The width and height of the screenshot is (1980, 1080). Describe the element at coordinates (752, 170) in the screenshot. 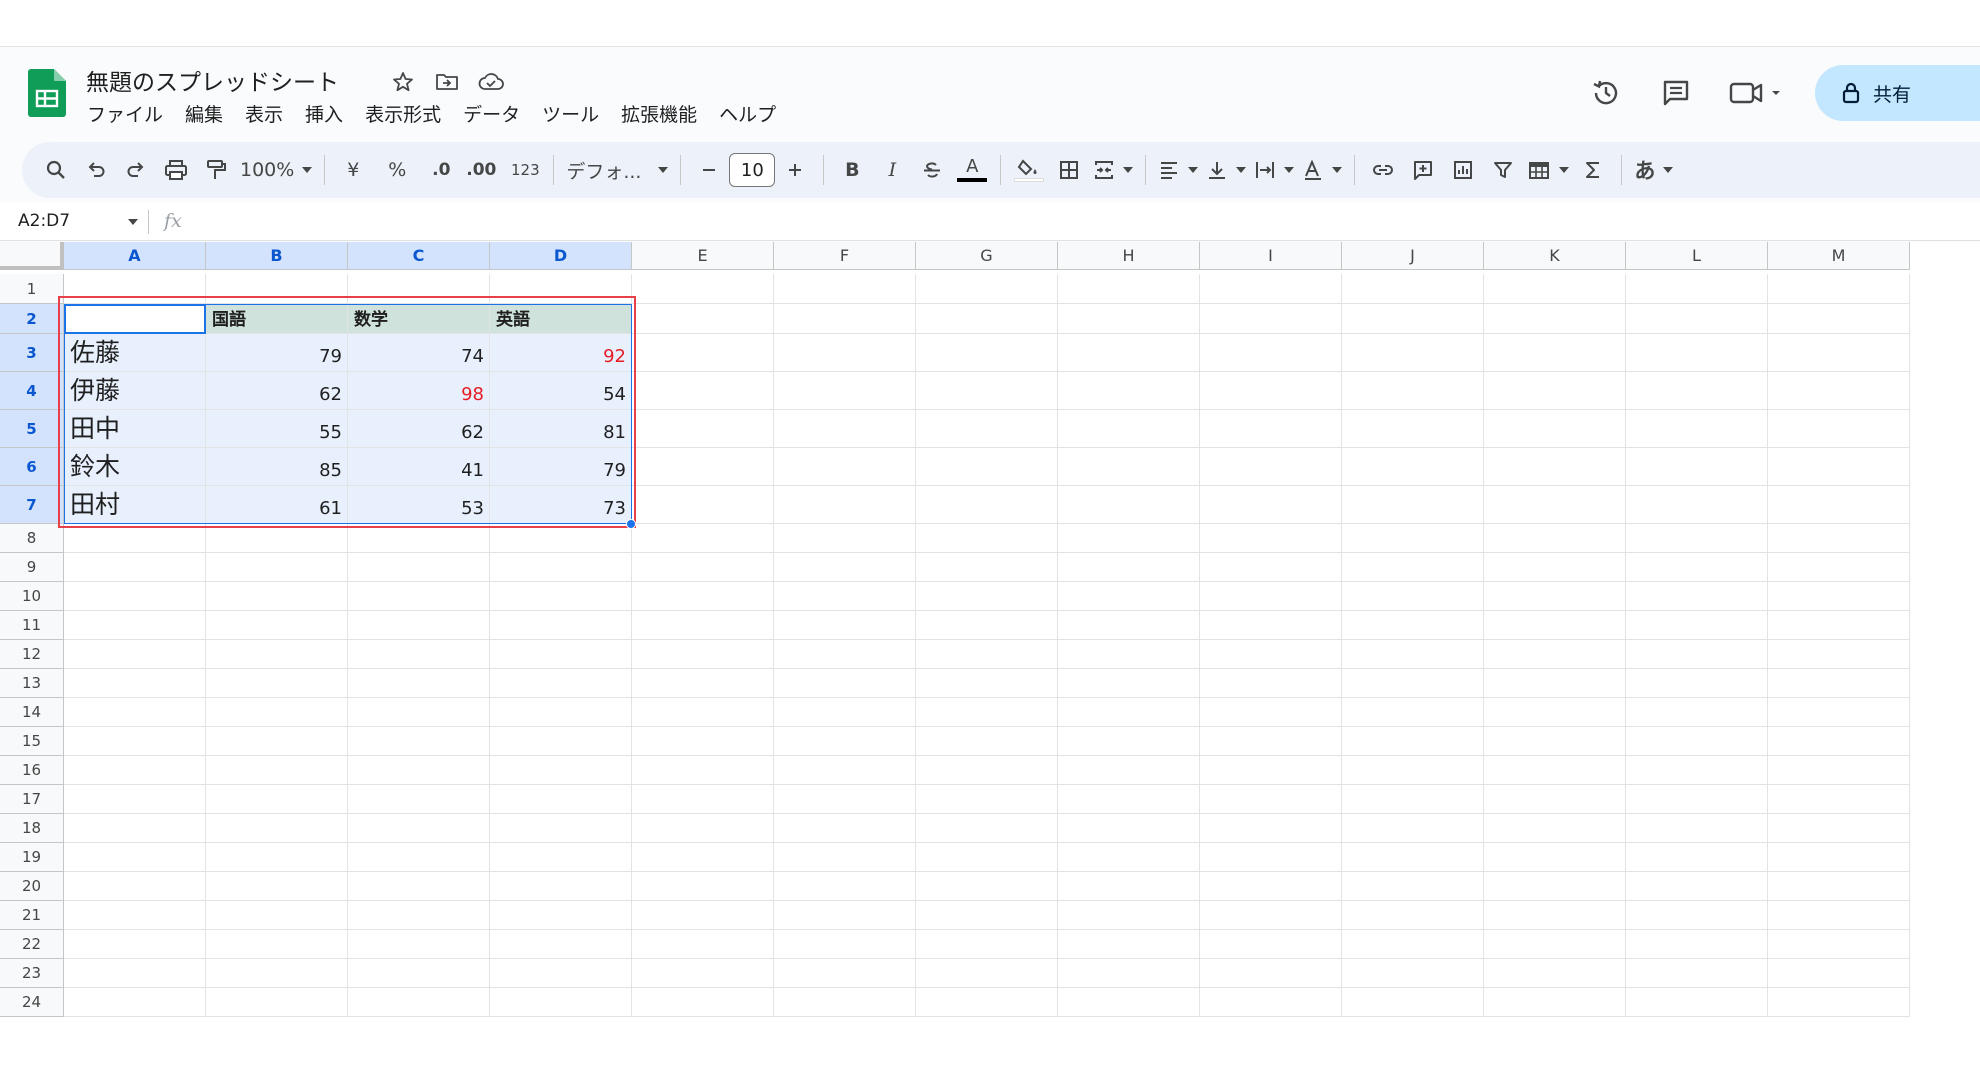

I see `font-size-input: 10` at that location.